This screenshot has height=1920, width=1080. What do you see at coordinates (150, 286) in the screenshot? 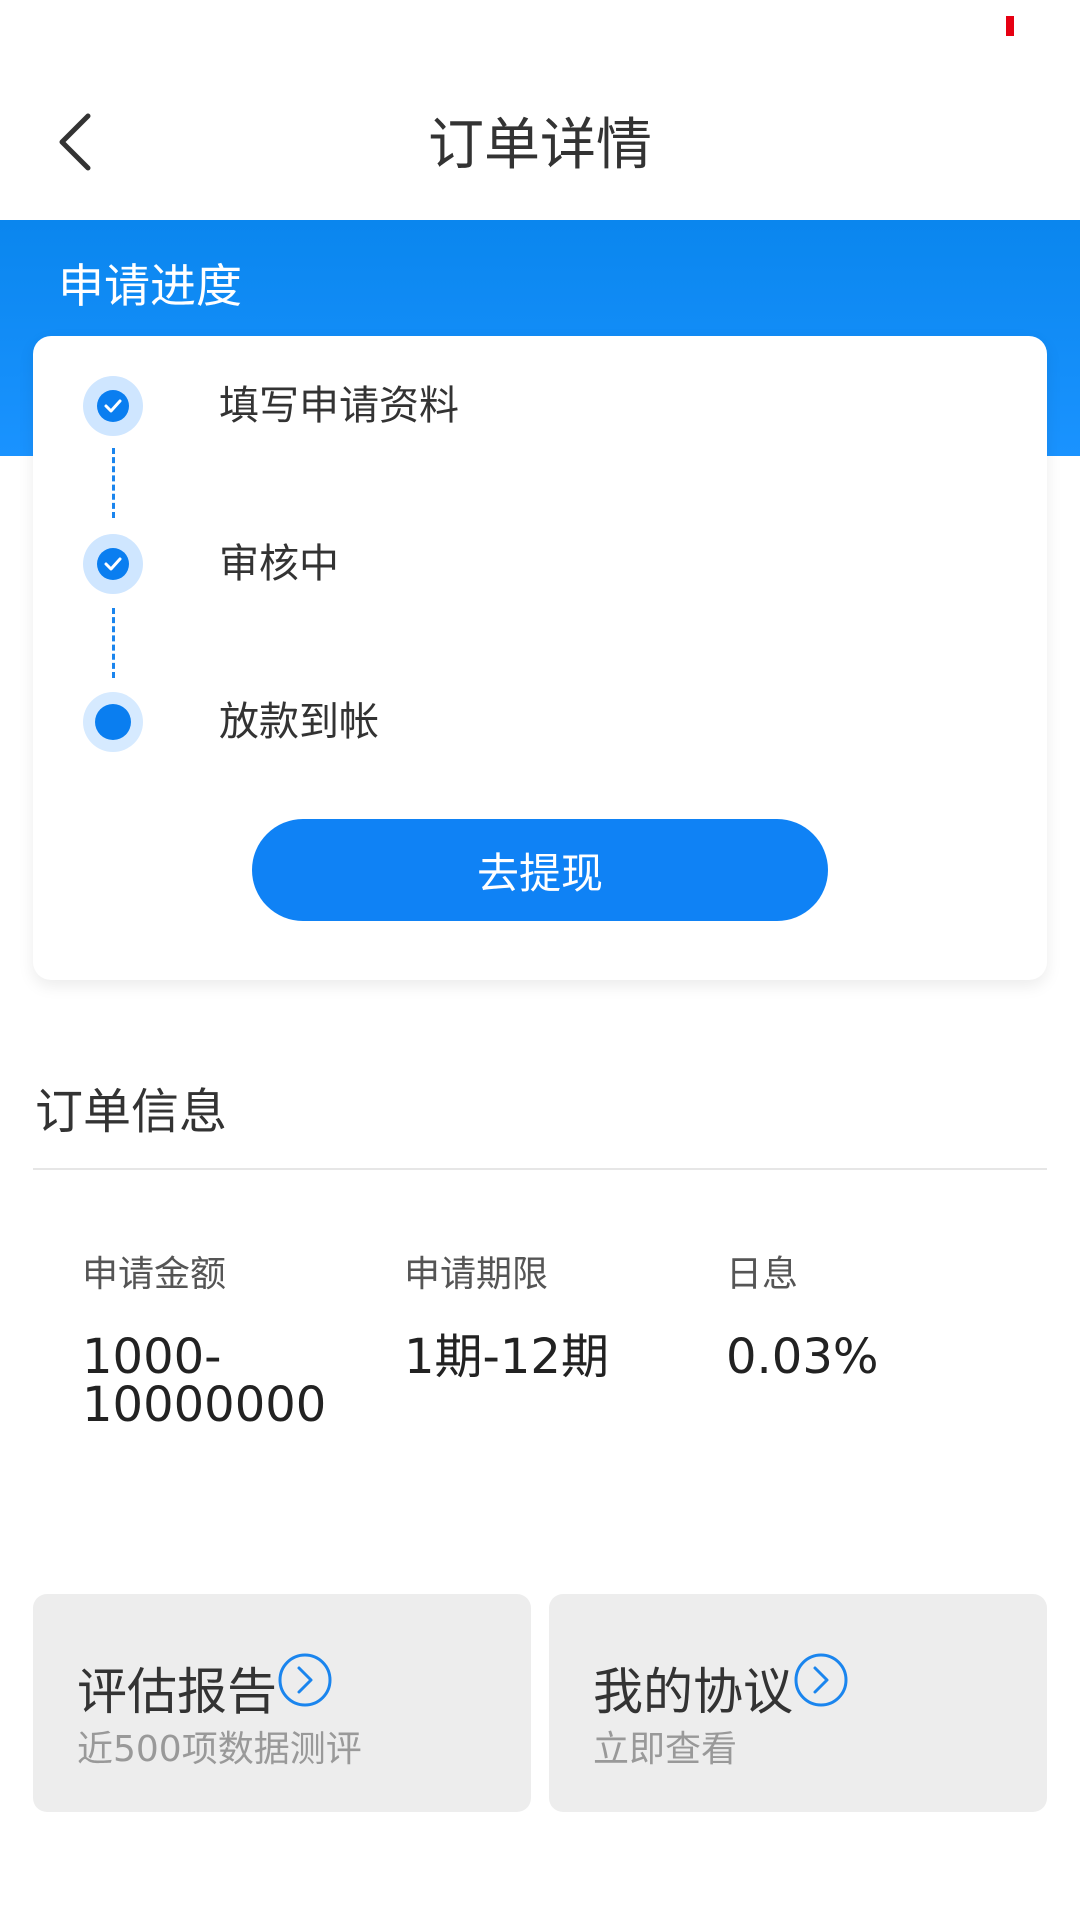
I see `progress-heading: 申请进度` at bounding box center [150, 286].